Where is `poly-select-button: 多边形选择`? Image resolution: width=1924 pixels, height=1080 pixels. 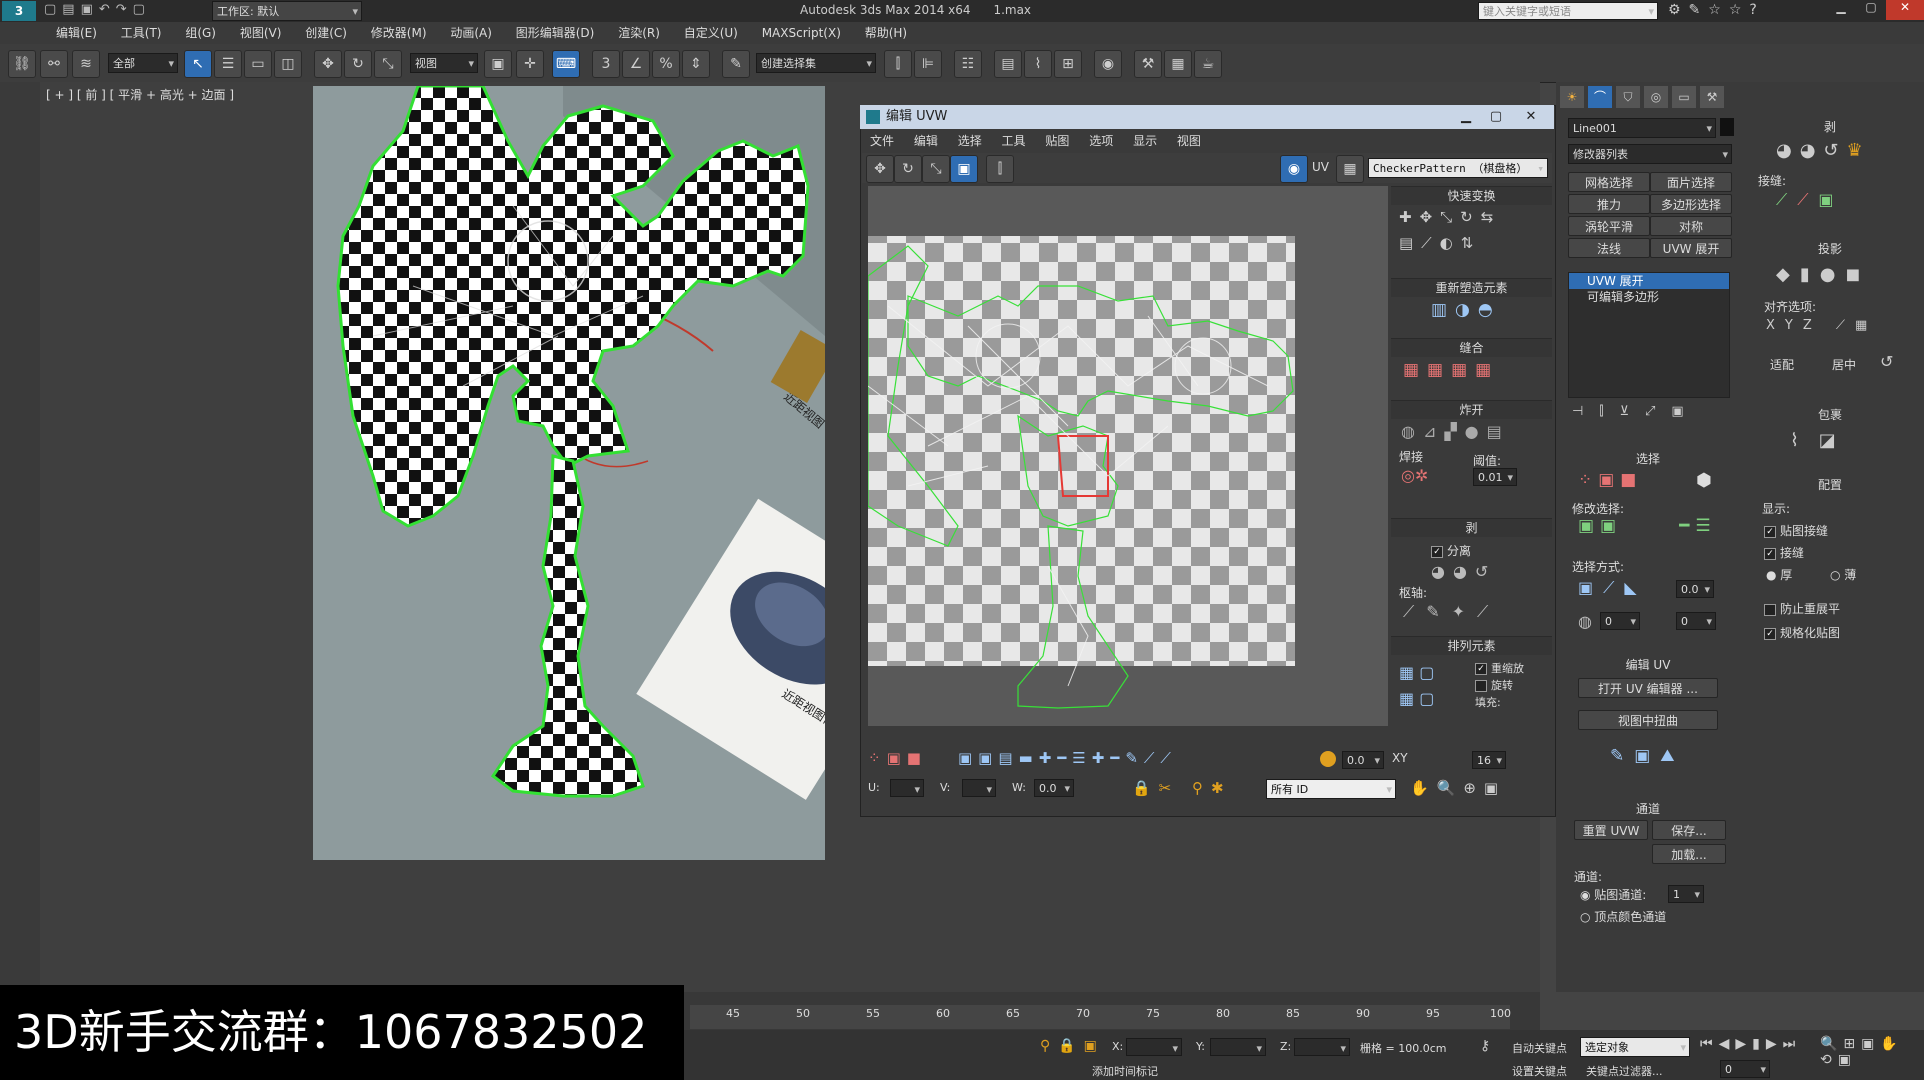 poly-select-button: 多边形选择 is located at coordinates (1691, 204).